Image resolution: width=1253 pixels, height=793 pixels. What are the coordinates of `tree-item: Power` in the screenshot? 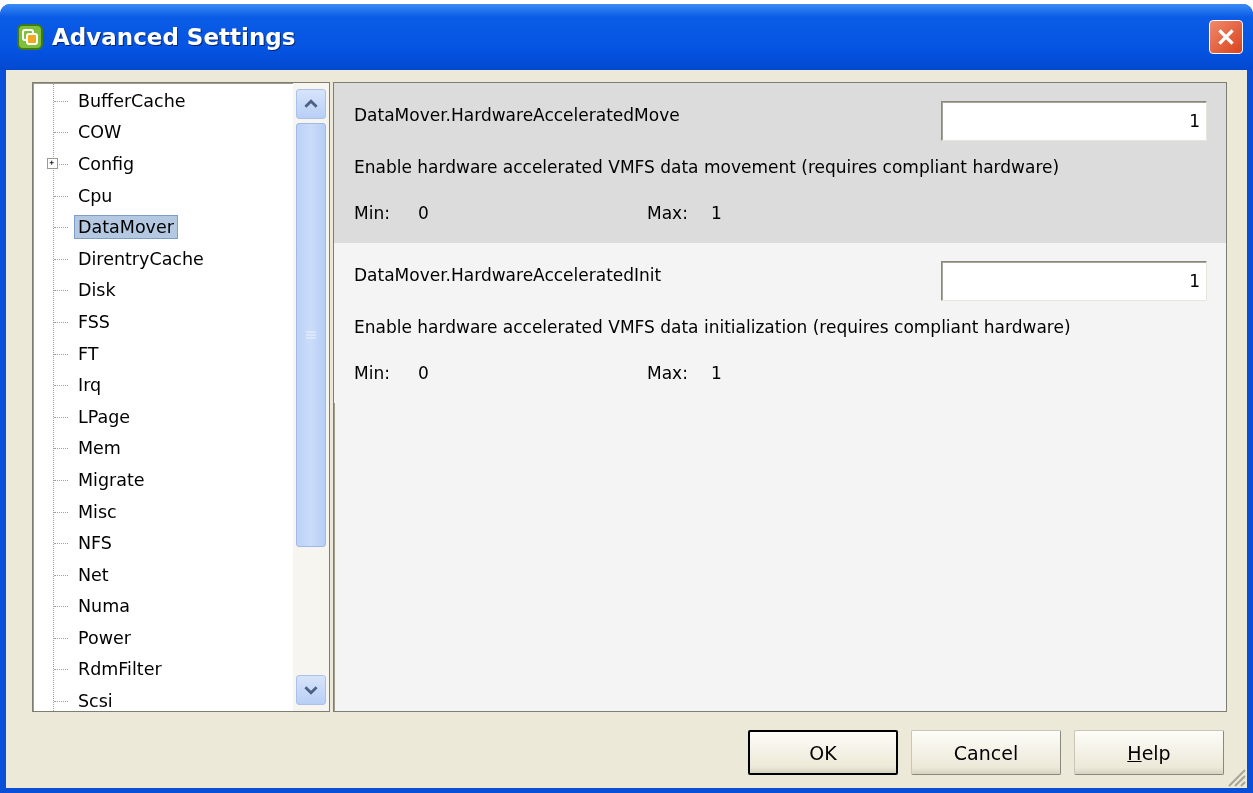 It's located at (104, 637).